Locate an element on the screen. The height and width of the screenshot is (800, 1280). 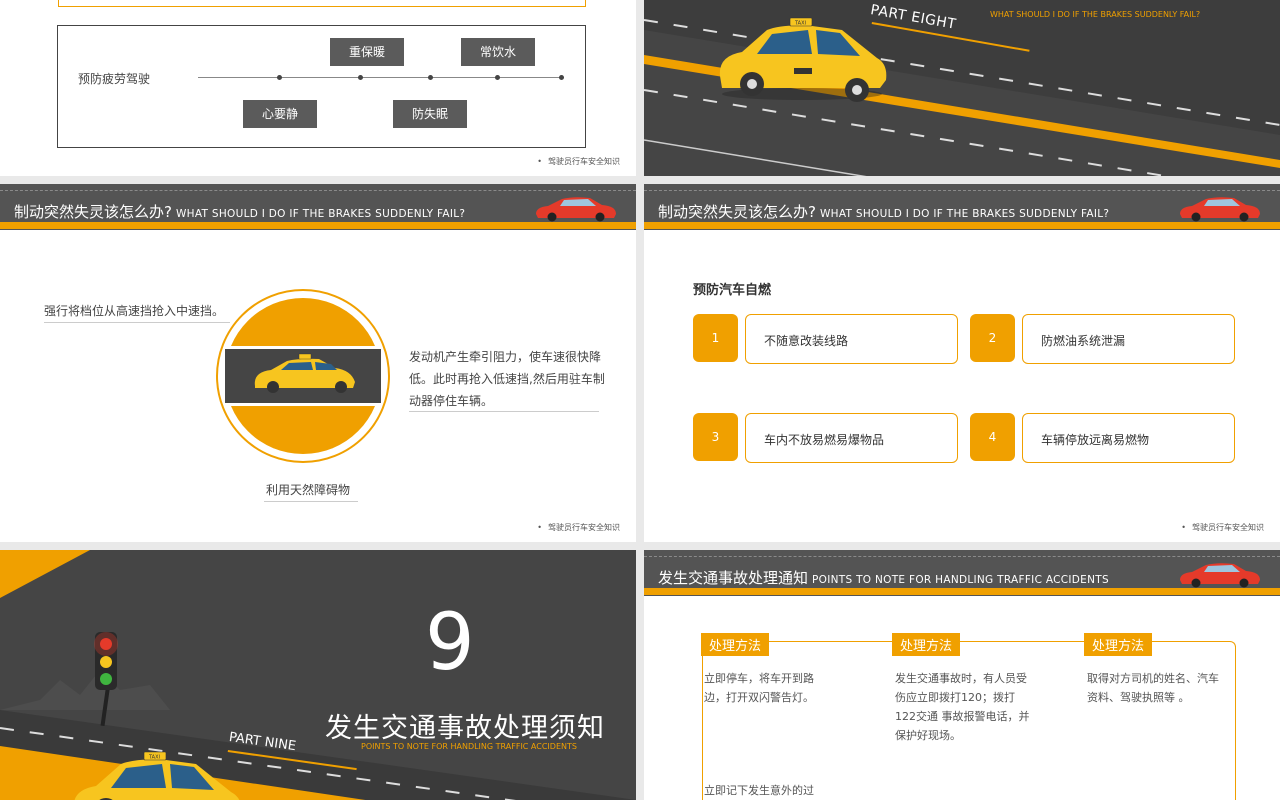
tip-keep-warm: 重保暖 is located at coordinates (367, 52).